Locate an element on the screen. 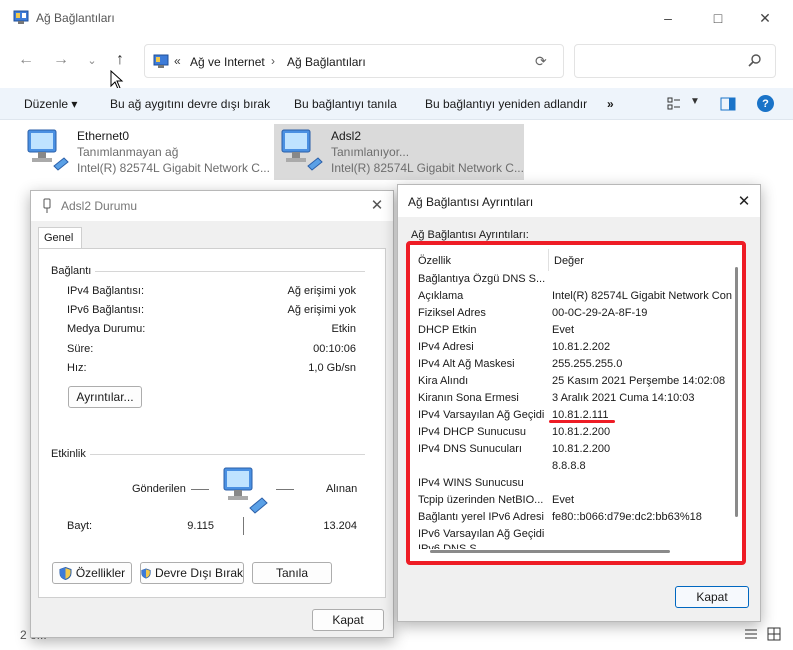  connection-status: Tanımlanmayan ağ is located at coordinates (128, 152).